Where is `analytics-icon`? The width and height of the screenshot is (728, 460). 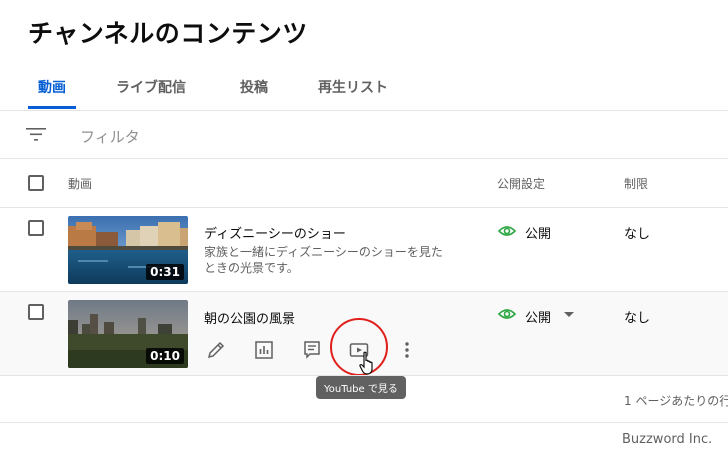 analytics-icon is located at coordinates (264, 350).